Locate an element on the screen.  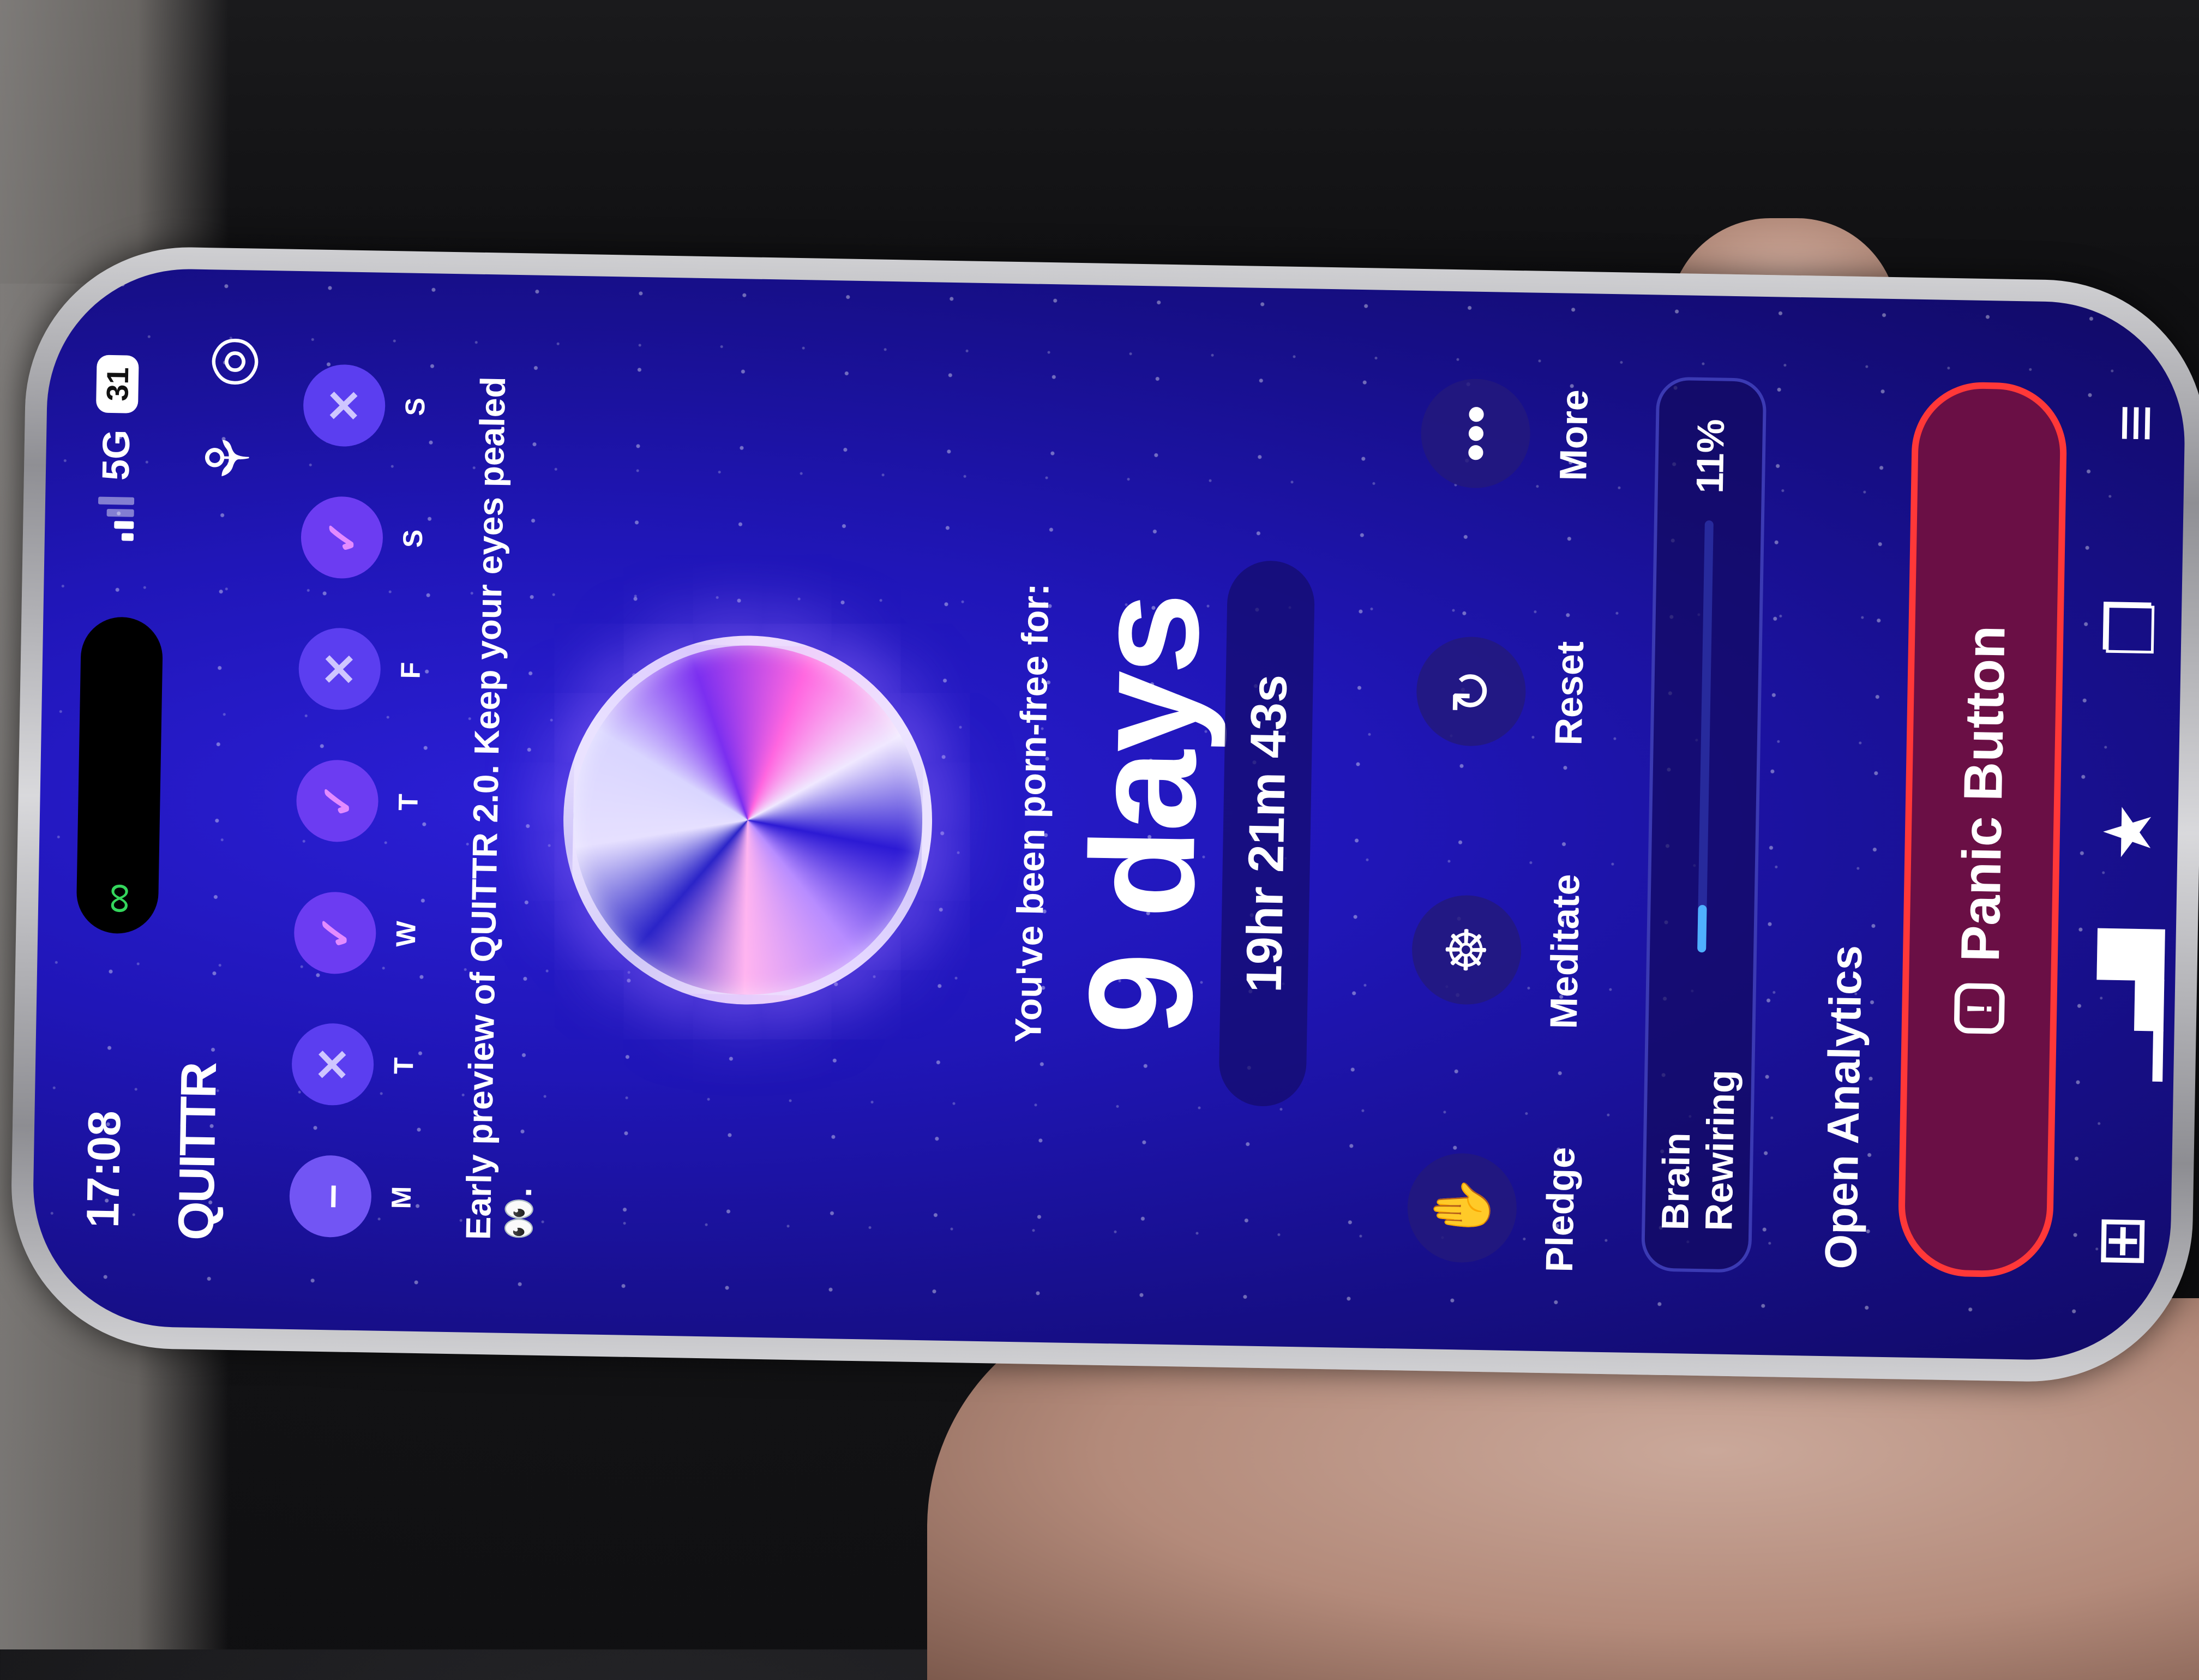
header-icons: ⚘ ◎ is located at coordinates (230, 410).